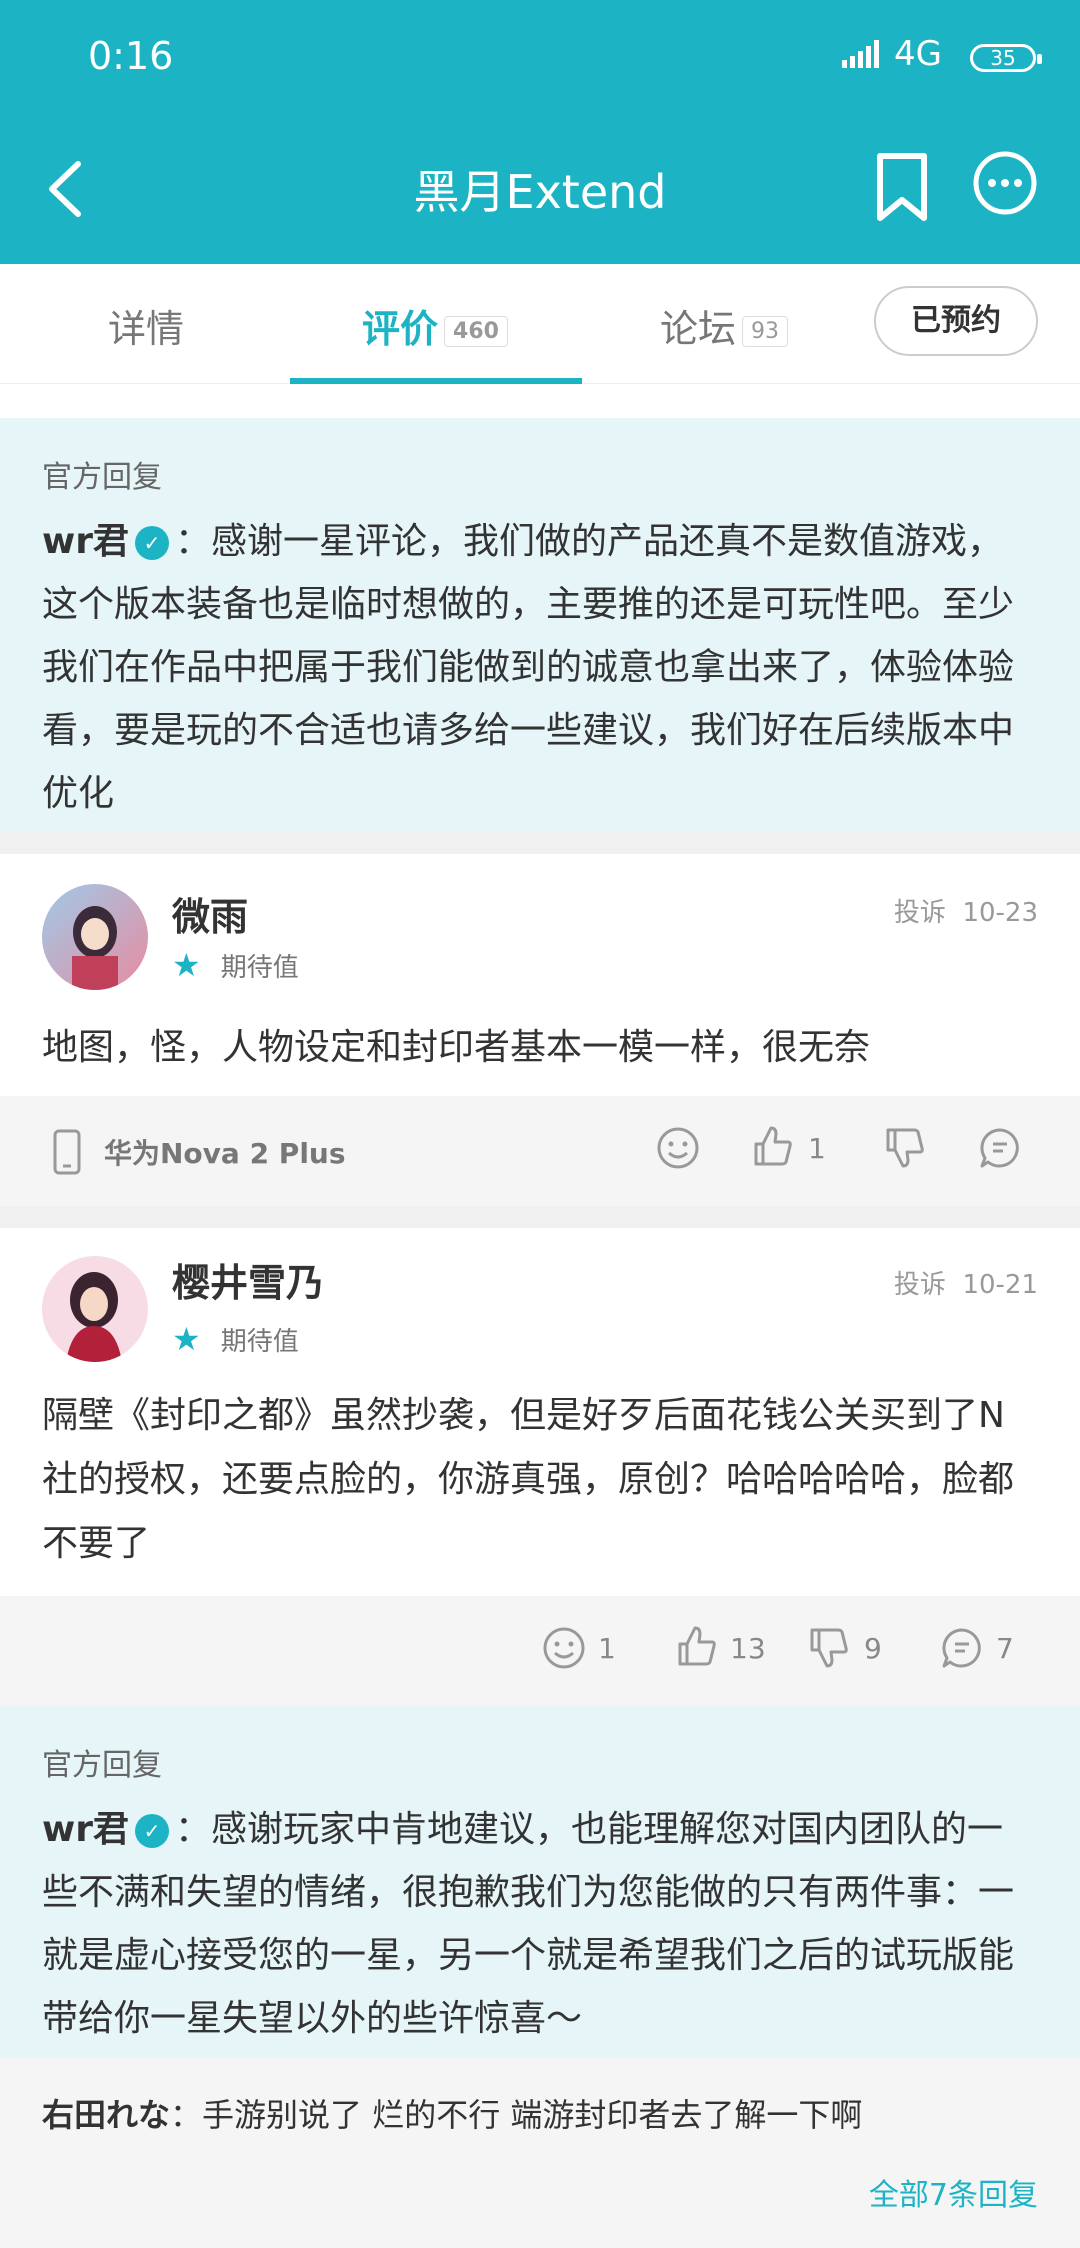  I want to click on review-username: 樱井雪乃, so click(248, 1279).